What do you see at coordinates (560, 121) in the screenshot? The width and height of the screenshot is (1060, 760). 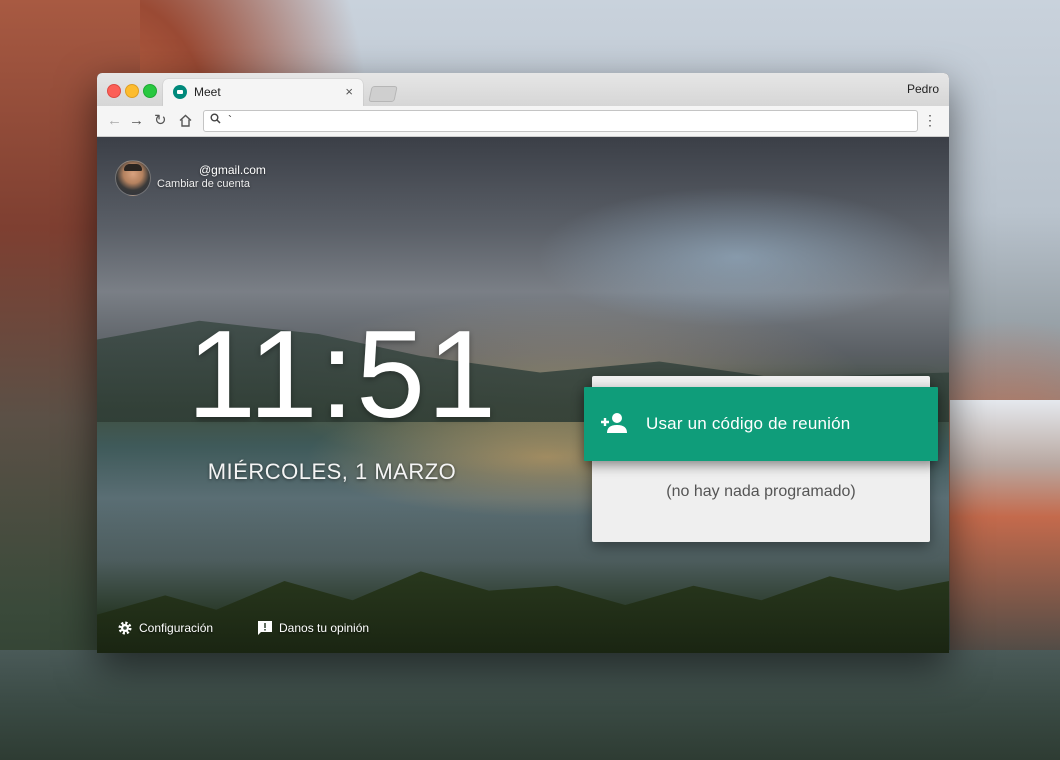 I see `address-bar: `` at bounding box center [560, 121].